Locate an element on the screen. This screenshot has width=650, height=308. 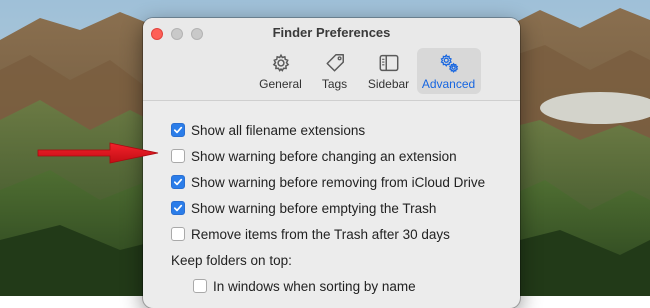
tab-general-label: General is located at coordinates (280, 84).